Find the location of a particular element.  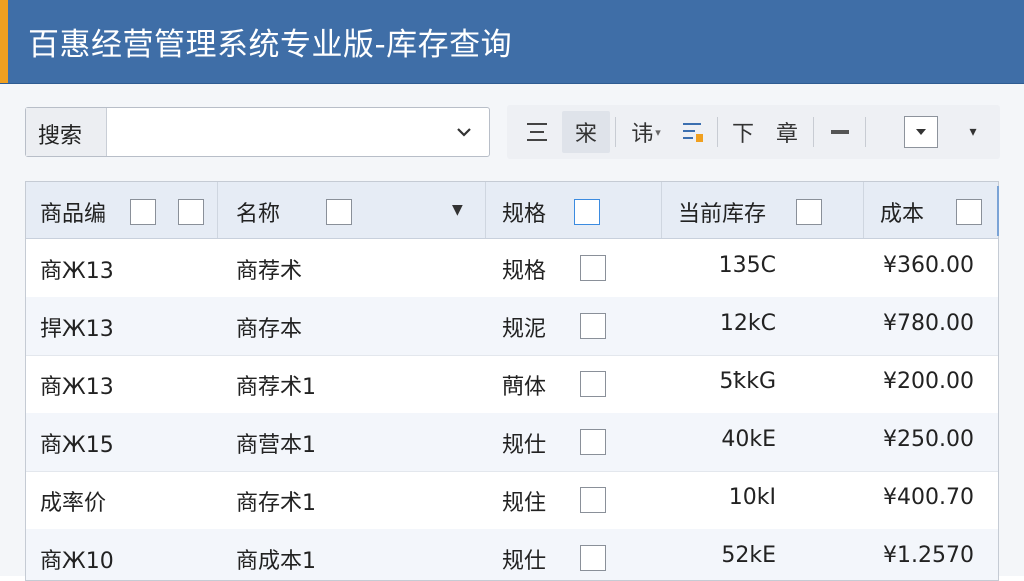

search-label-cell: 搜索 is located at coordinates (66, 132).